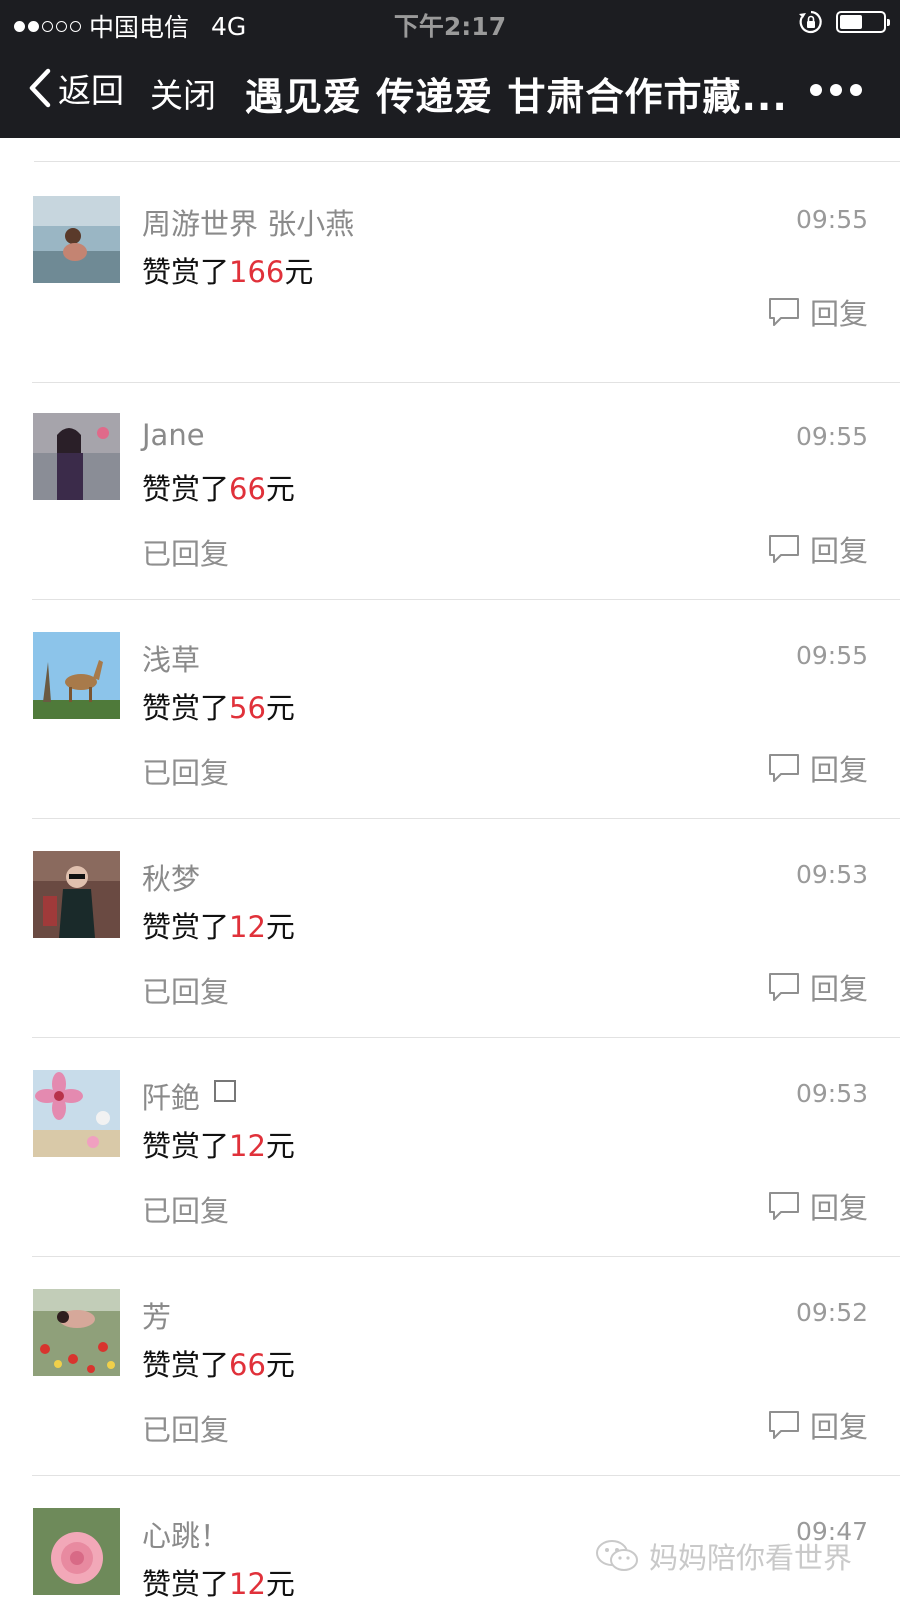 The width and height of the screenshot is (900, 1600). I want to click on beach-child-avatar-icon, so click(76, 239).